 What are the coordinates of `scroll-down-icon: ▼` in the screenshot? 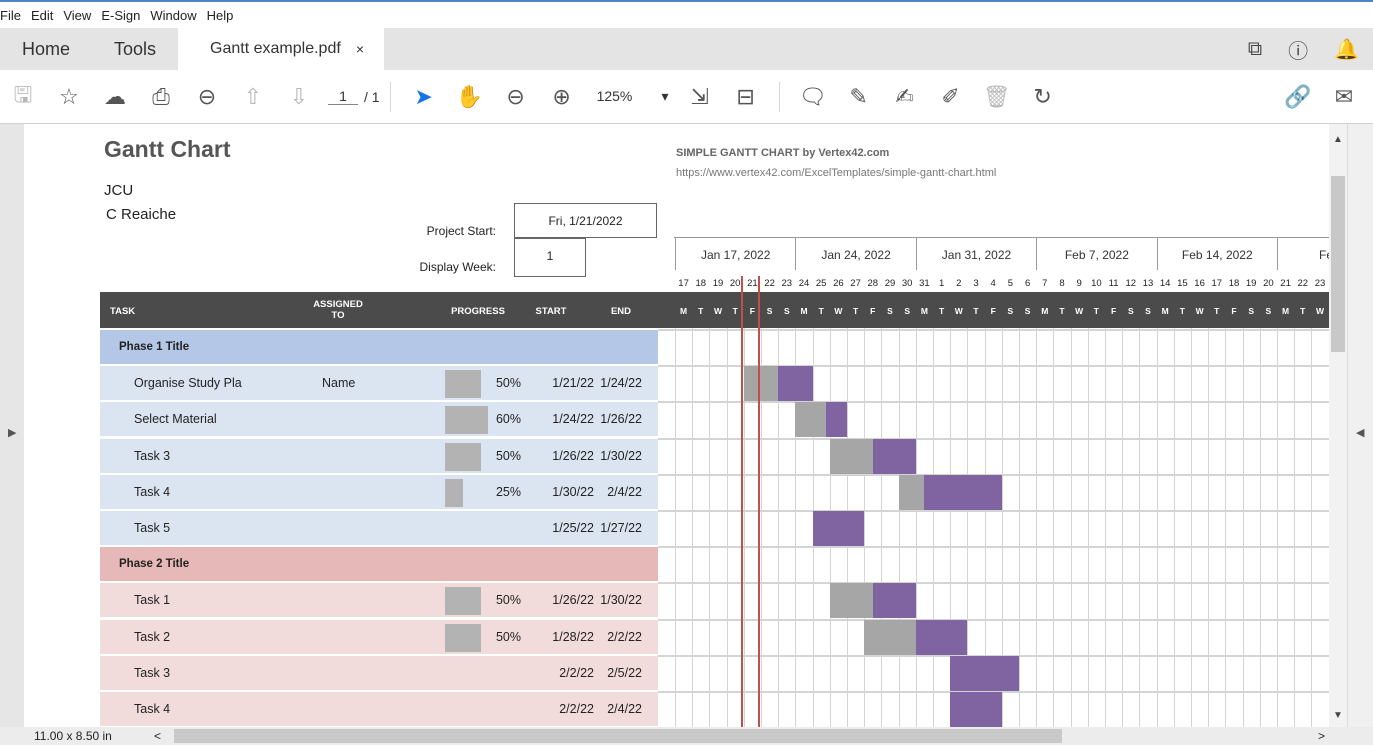 It's located at (1338, 715).